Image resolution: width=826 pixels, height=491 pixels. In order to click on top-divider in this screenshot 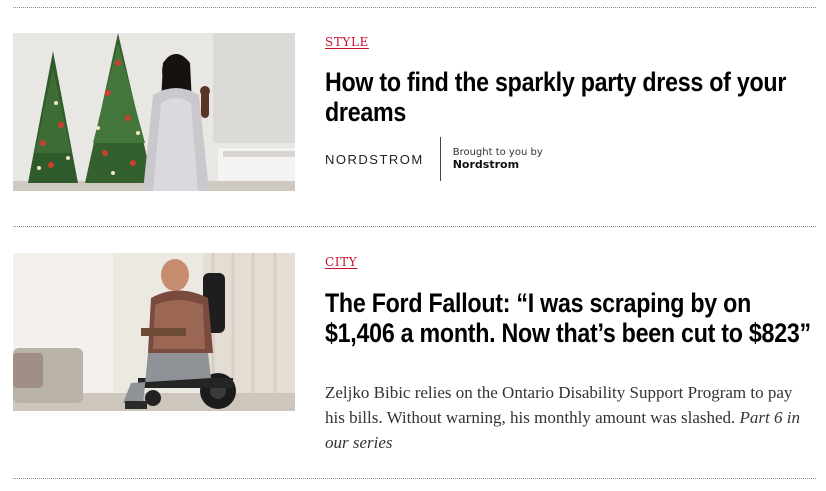, I will do `click(414, 7)`.